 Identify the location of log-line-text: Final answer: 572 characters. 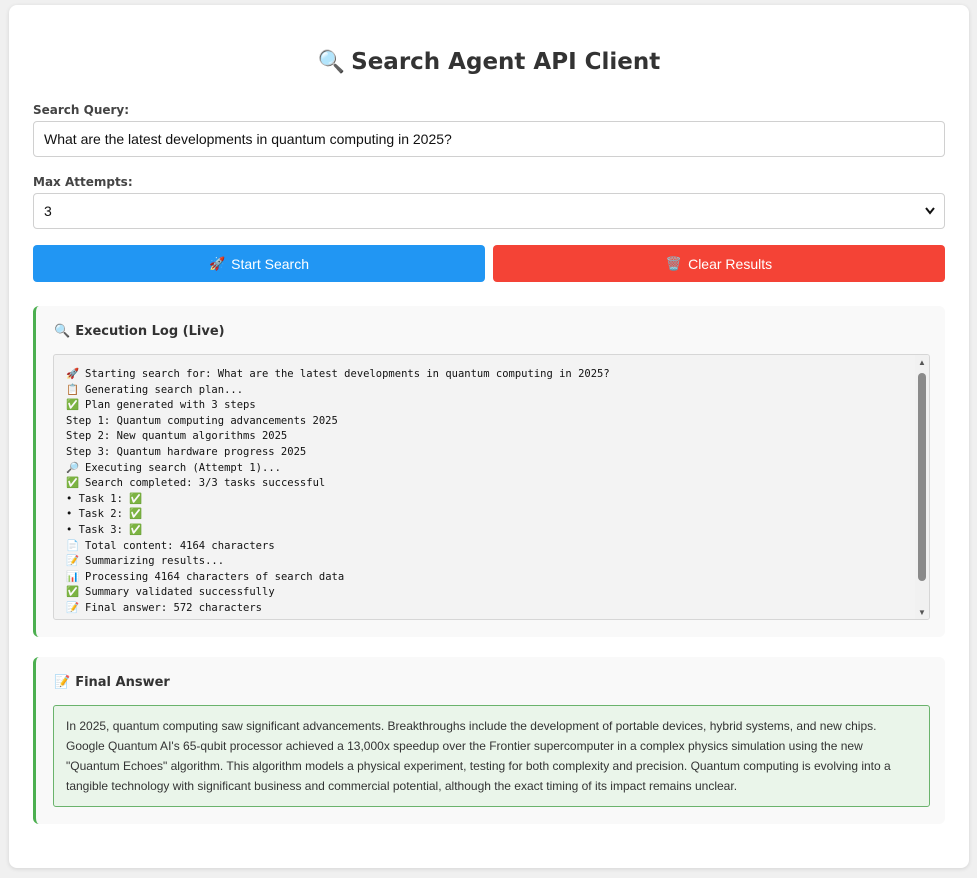
(174, 607).